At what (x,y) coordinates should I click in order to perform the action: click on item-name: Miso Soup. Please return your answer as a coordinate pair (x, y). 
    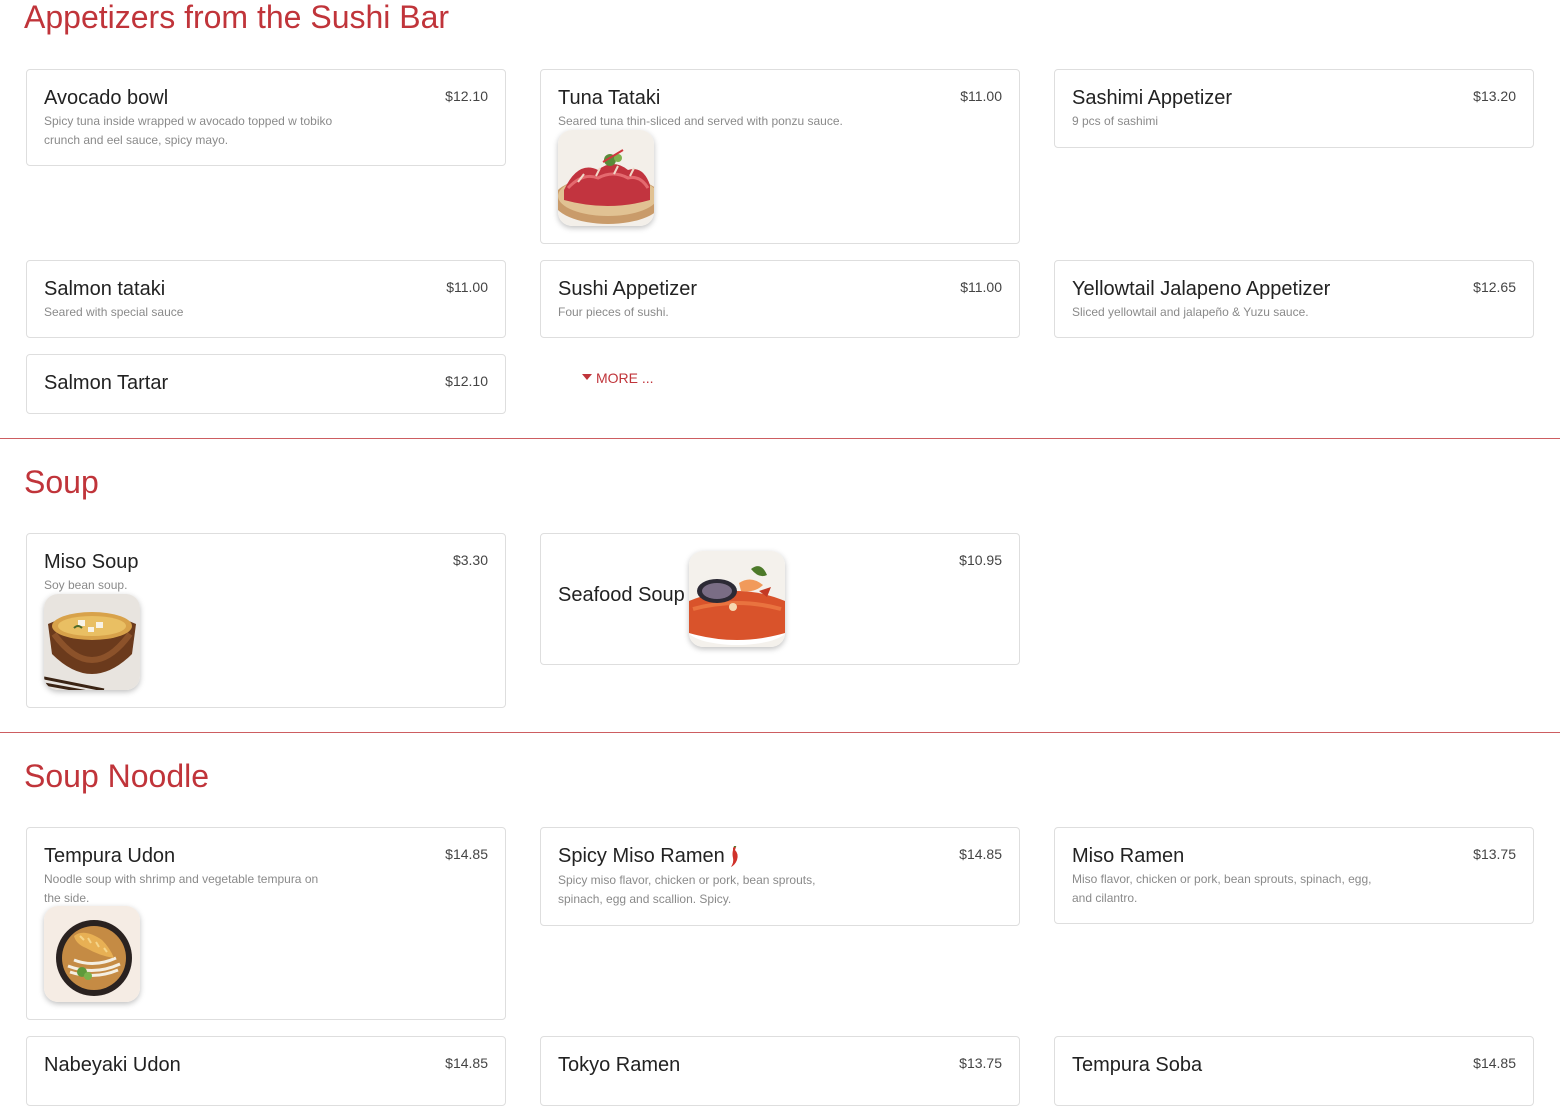
    Looking at the image, I should click on (91, 562).